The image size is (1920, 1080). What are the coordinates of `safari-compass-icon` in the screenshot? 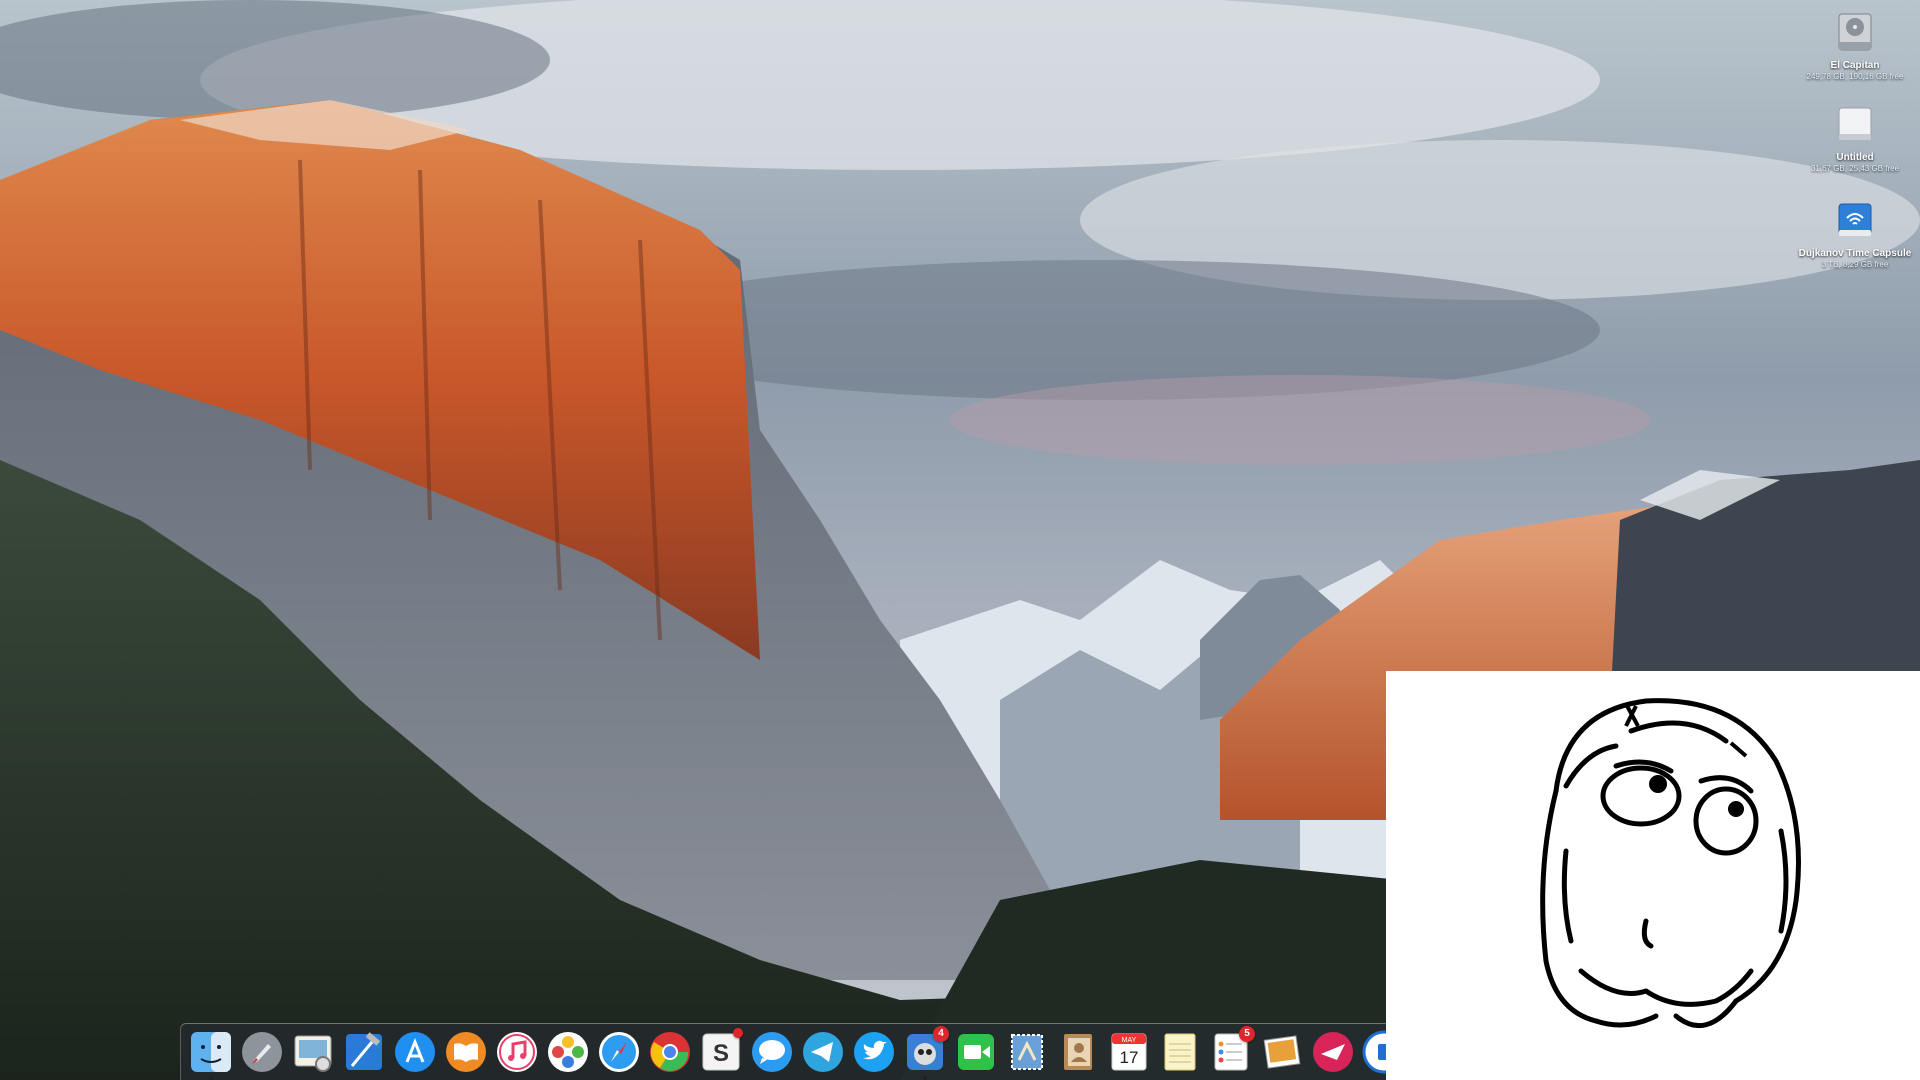 It's located at (619, 1052).